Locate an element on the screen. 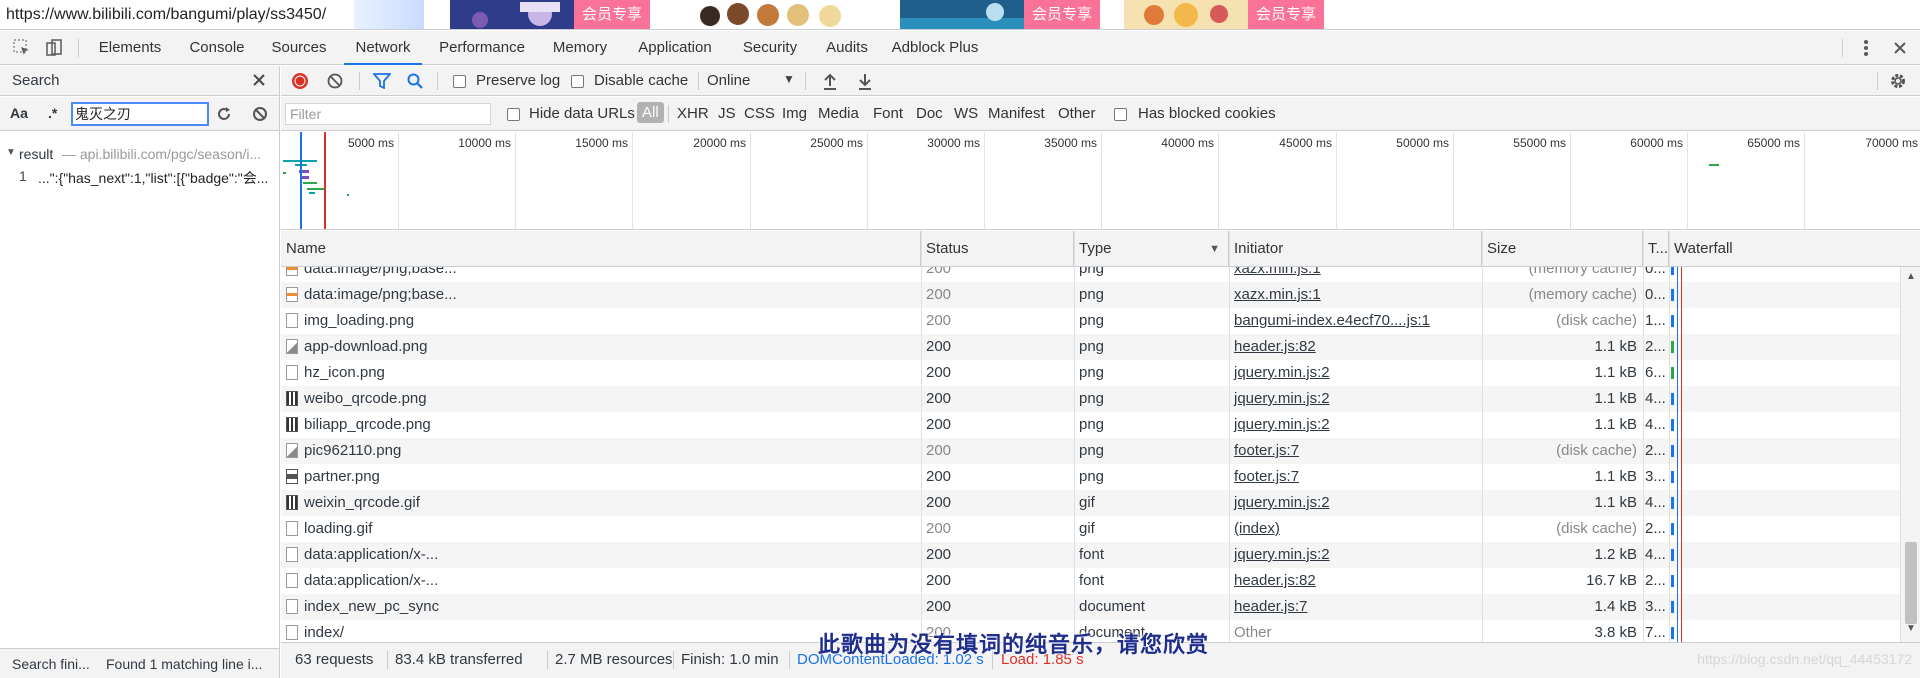  request-name: app-download.png is located at coordinates (601, 347).